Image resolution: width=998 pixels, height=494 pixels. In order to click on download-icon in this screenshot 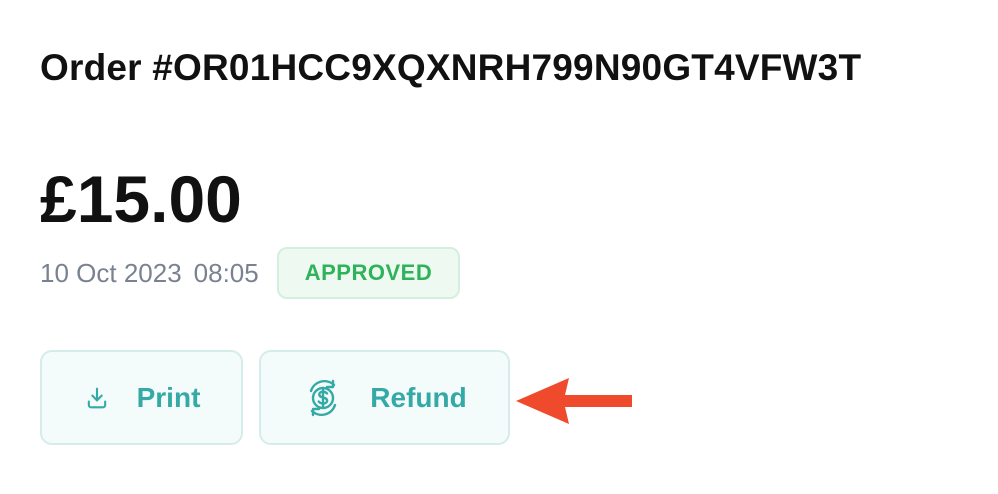, I will do `click(97, 398)`.